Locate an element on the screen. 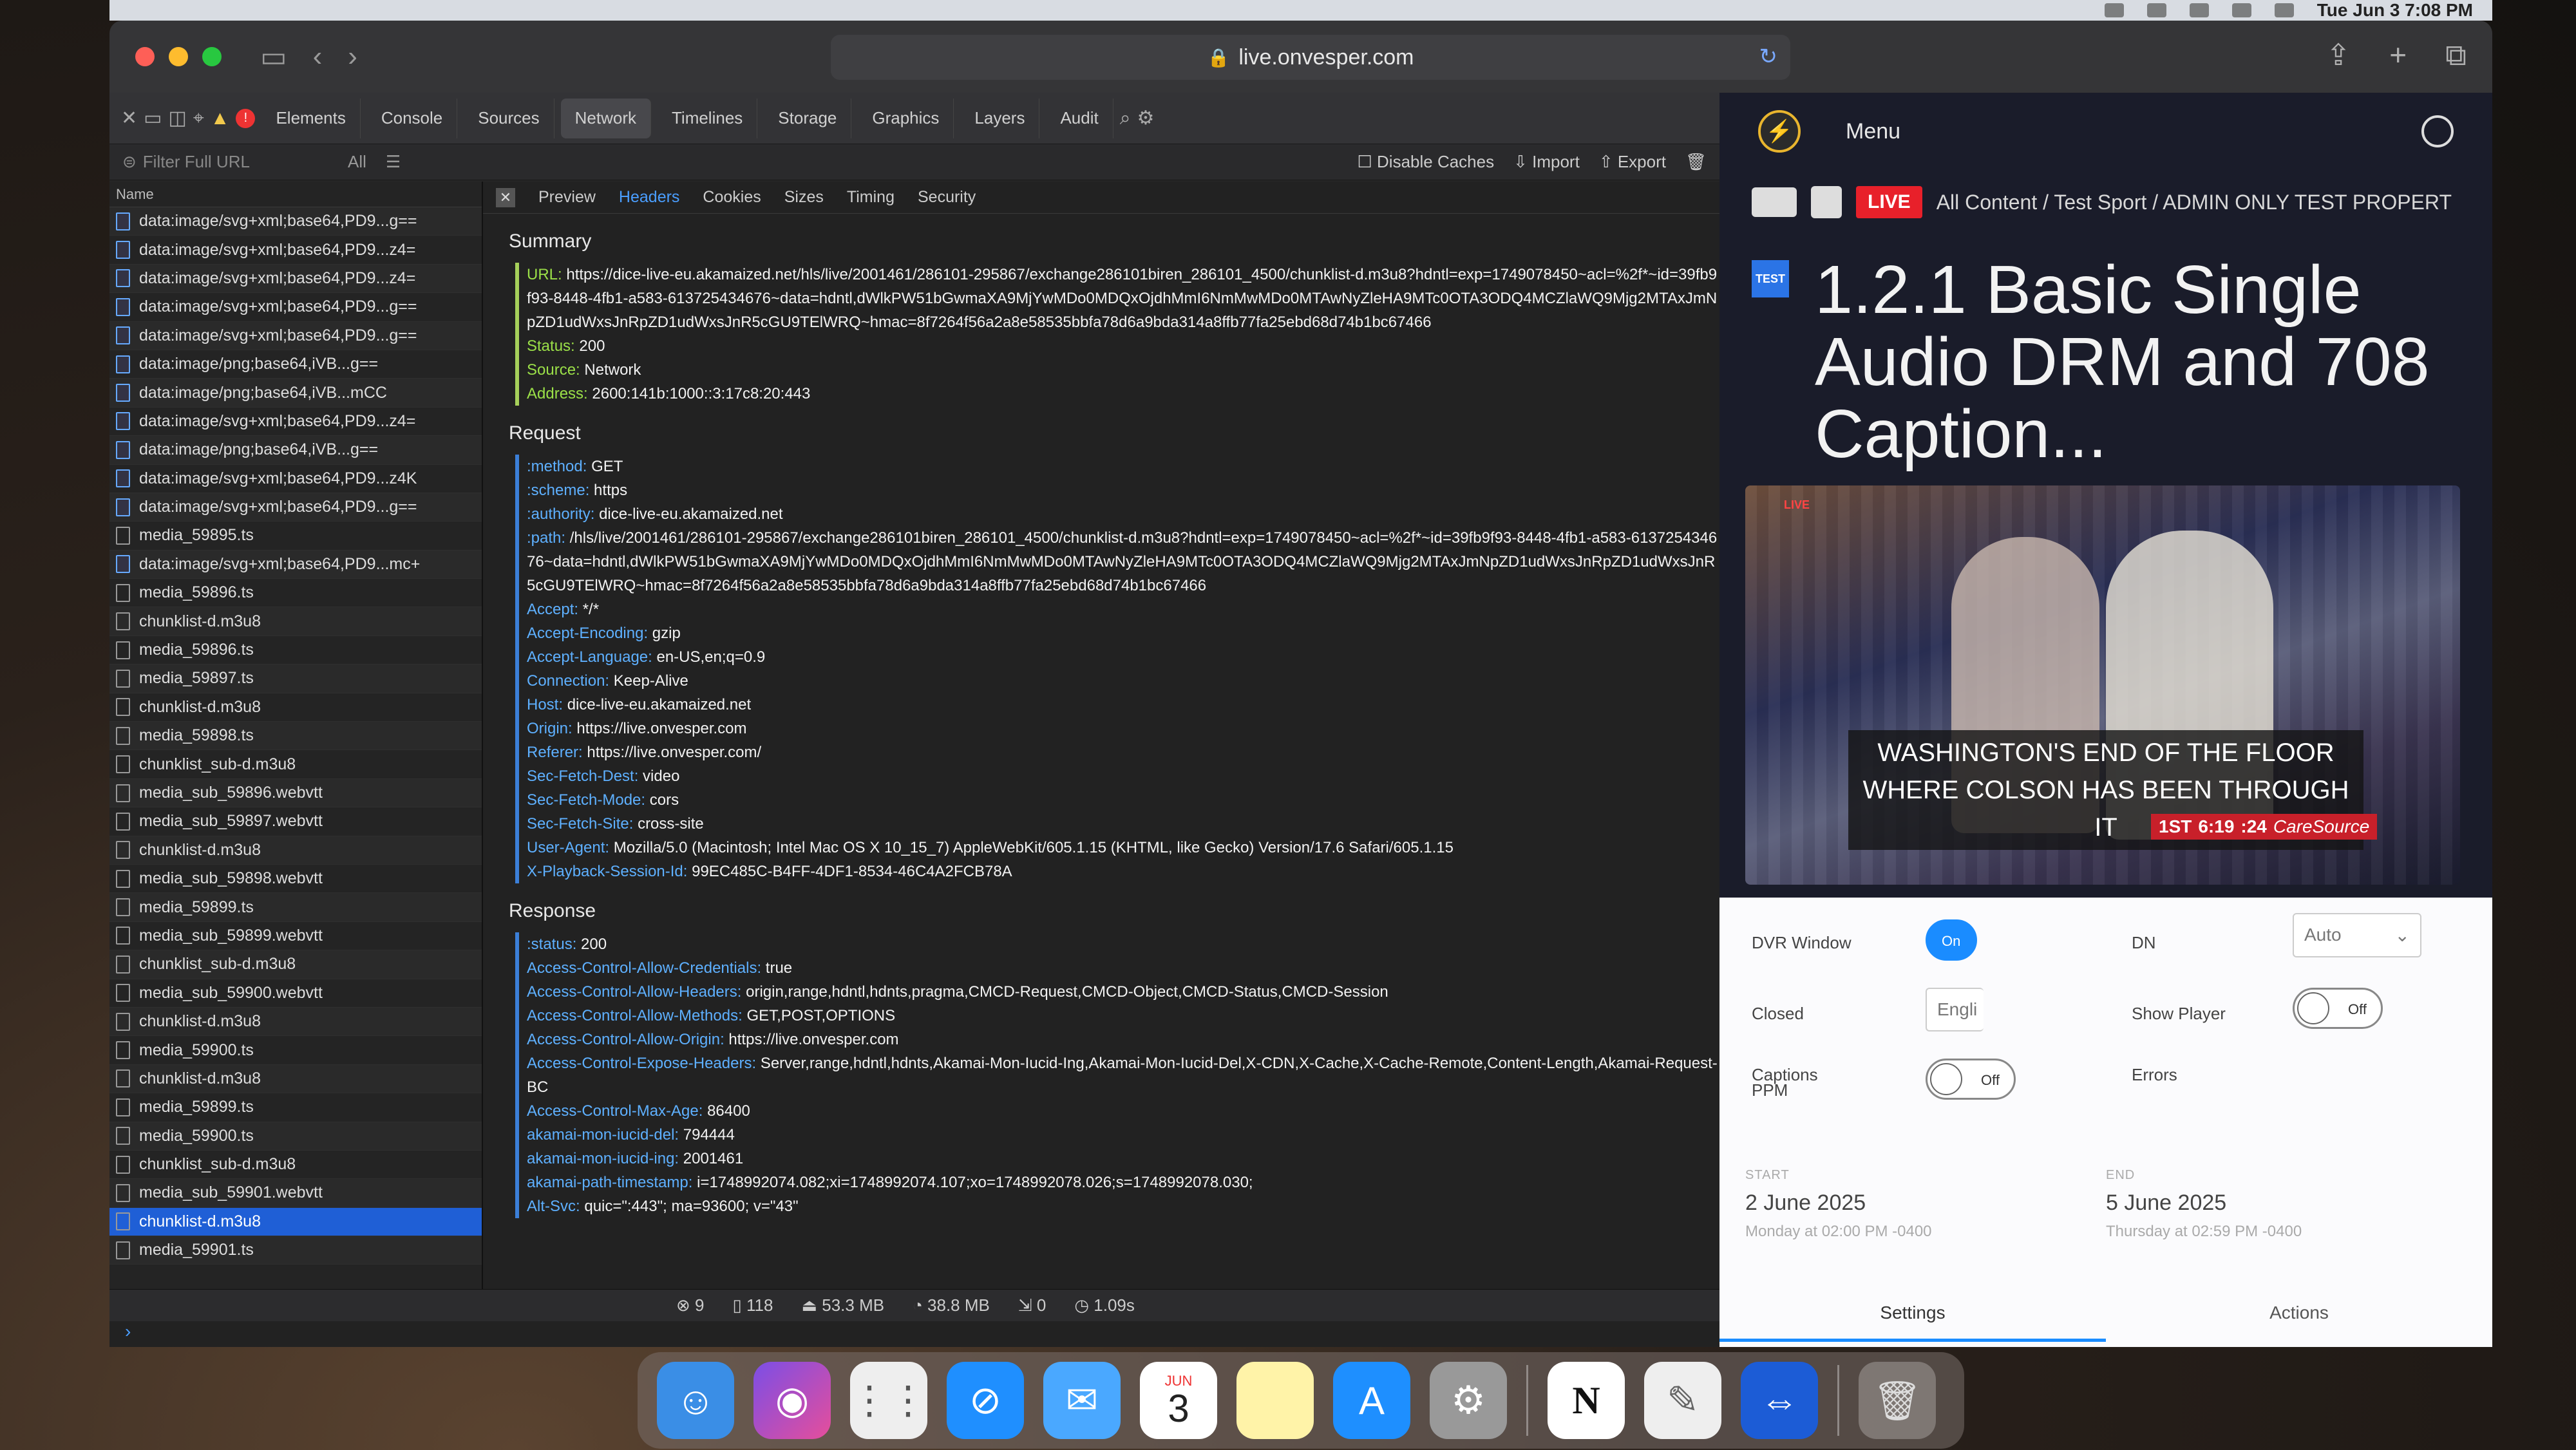  siri-icon: ◉ is located at coordinates (792, 1400).